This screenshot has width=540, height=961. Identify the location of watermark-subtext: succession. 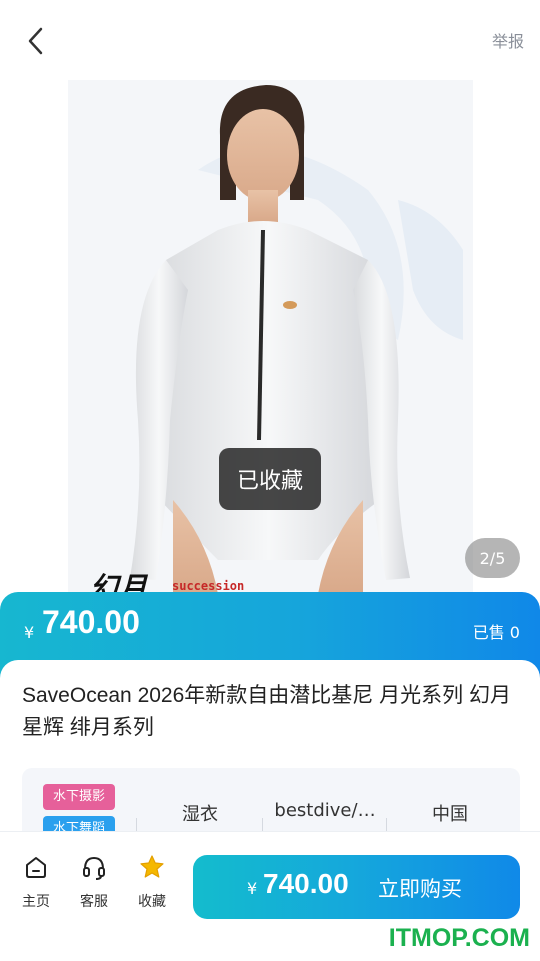
(208, 586).